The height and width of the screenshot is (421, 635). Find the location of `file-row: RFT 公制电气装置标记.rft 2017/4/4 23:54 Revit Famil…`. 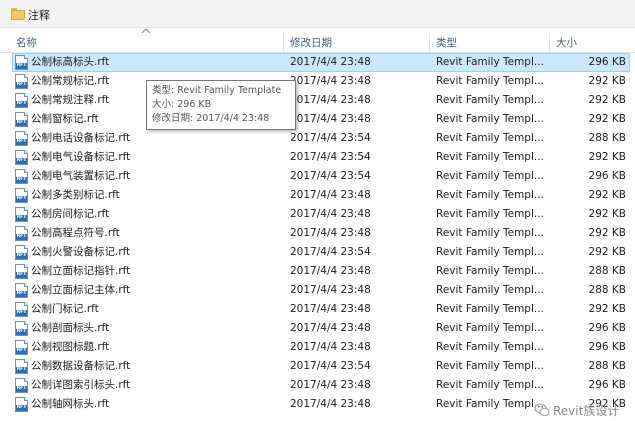

file-row: RFT 公制电气装置标记.rft 2017/4/4 23:54 Revit Famil… is located at coordinates (317, 176).